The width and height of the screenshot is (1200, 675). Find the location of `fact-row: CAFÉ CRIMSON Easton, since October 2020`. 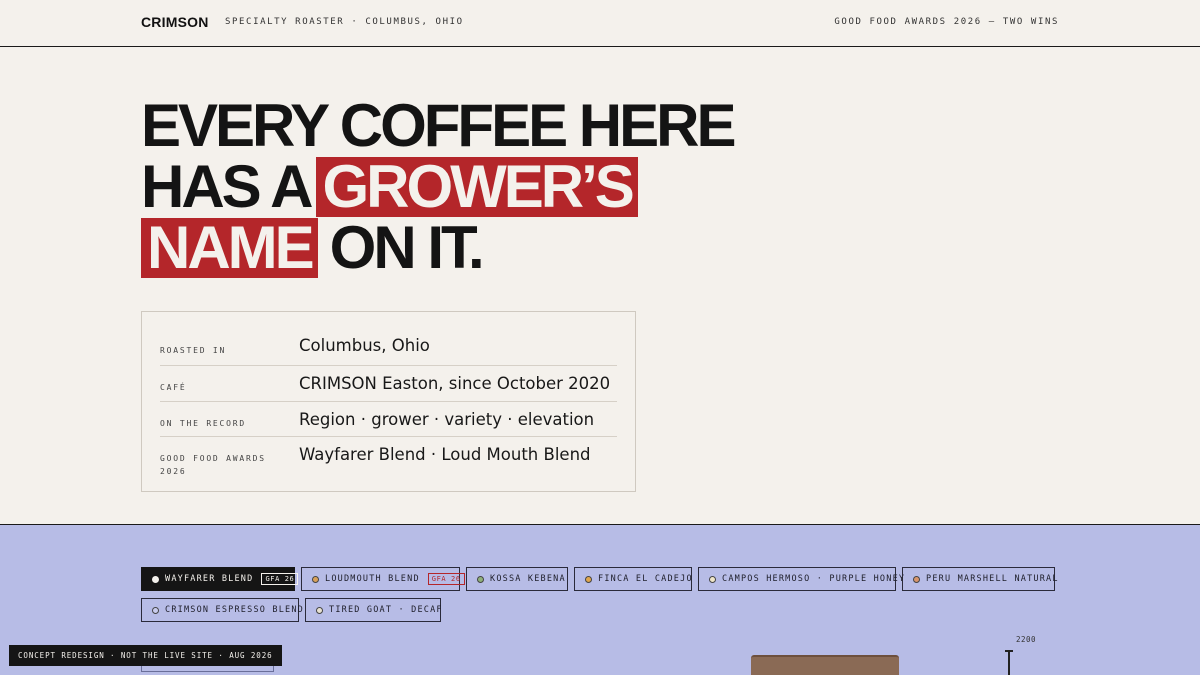

fact-row: CAFÉ CRIMSON Easton, since October 2020 is located at coordinates (388, 384).